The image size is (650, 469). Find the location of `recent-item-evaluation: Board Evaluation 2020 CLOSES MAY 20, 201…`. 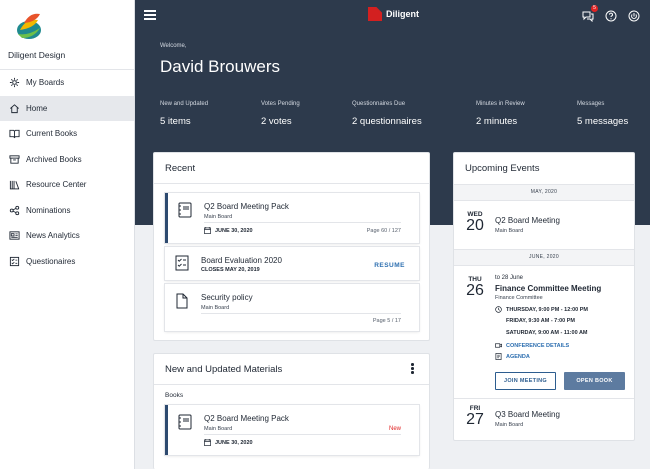

recent-item-evaluation: Board Evaluation 2020 CLOSES MAY 20, 201… is located at coordinates (292, 263).